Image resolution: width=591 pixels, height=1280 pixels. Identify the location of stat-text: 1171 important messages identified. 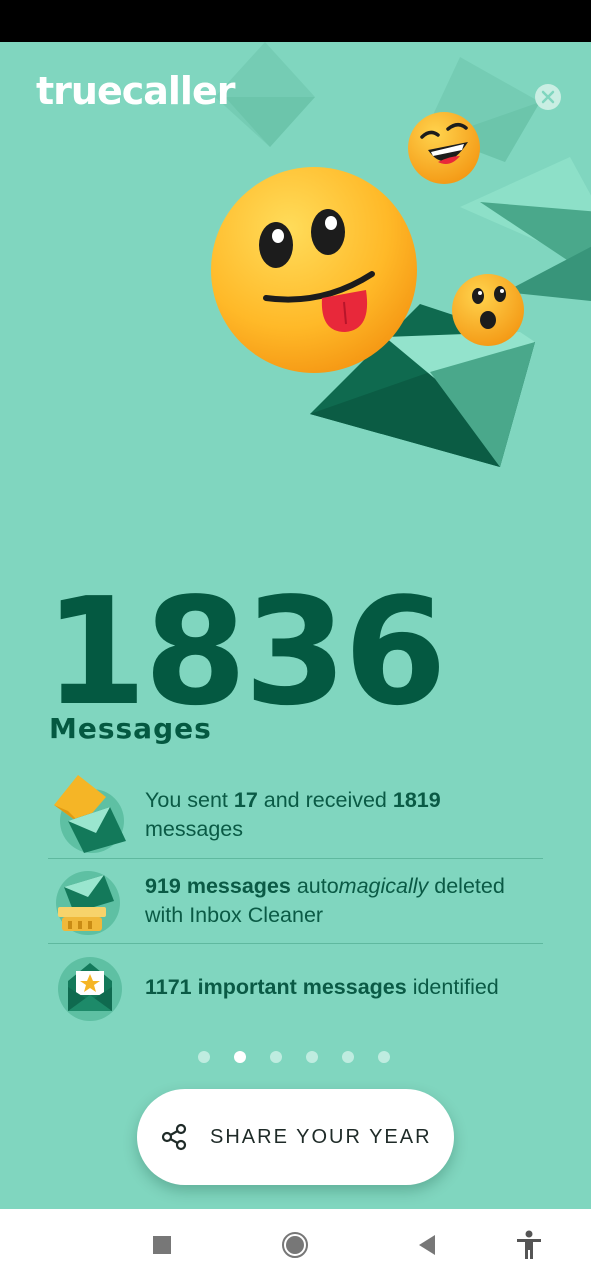
(322, 986).